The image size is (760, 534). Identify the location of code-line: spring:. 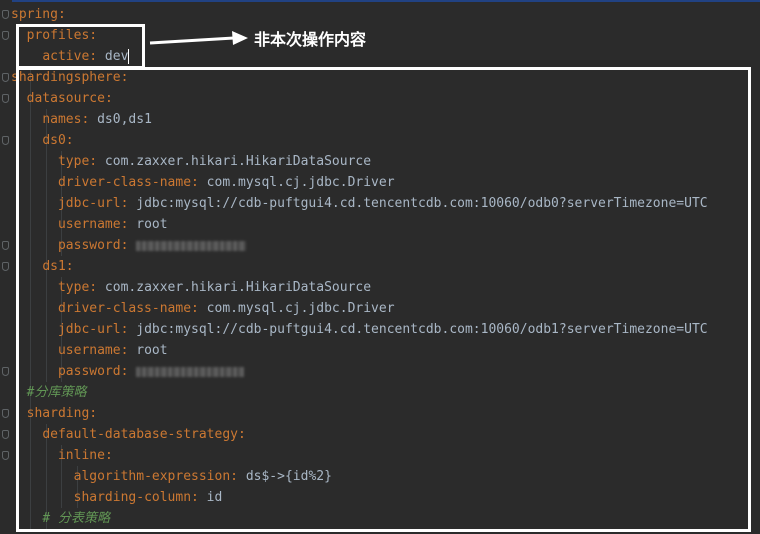
(38, 14).